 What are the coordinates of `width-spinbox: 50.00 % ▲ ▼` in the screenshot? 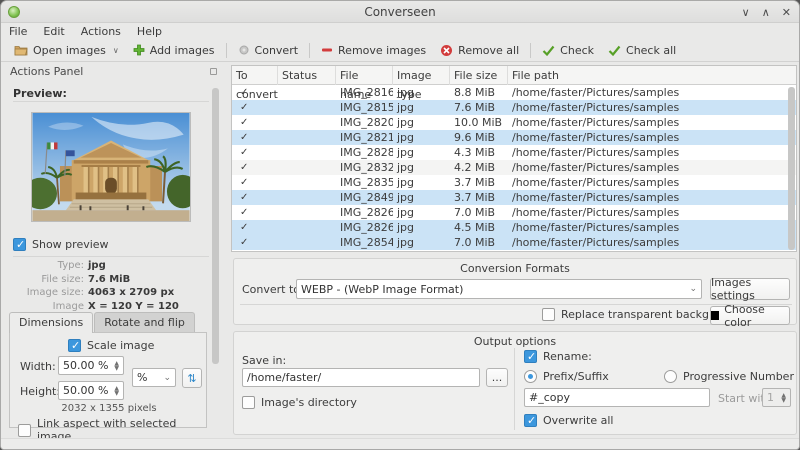 It's located at (91, 365).